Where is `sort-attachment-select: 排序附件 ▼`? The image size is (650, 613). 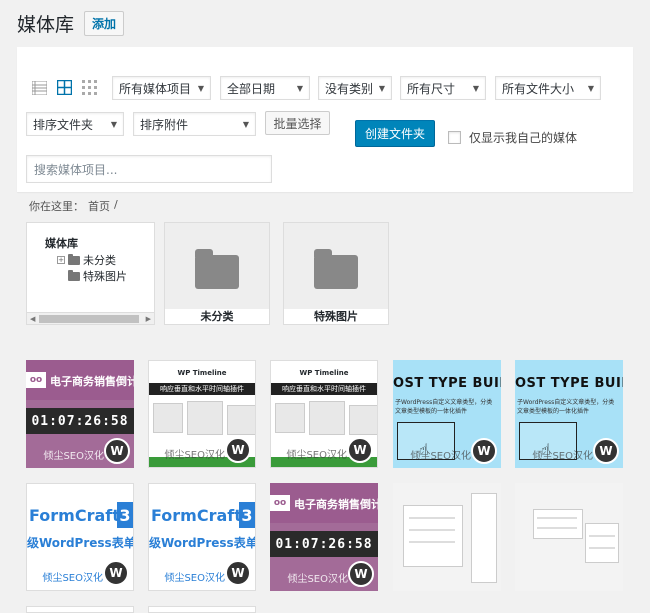 sort-attachment-select: 排序附件 ▼ is located at coordinates (194, 124).